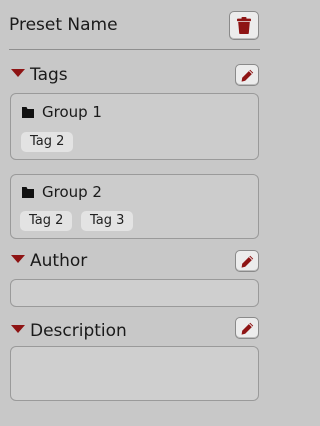 Image resolution: width=320 pixels, height=426 pixels. I want to click on group-title: Group 2, so click(62, 192).